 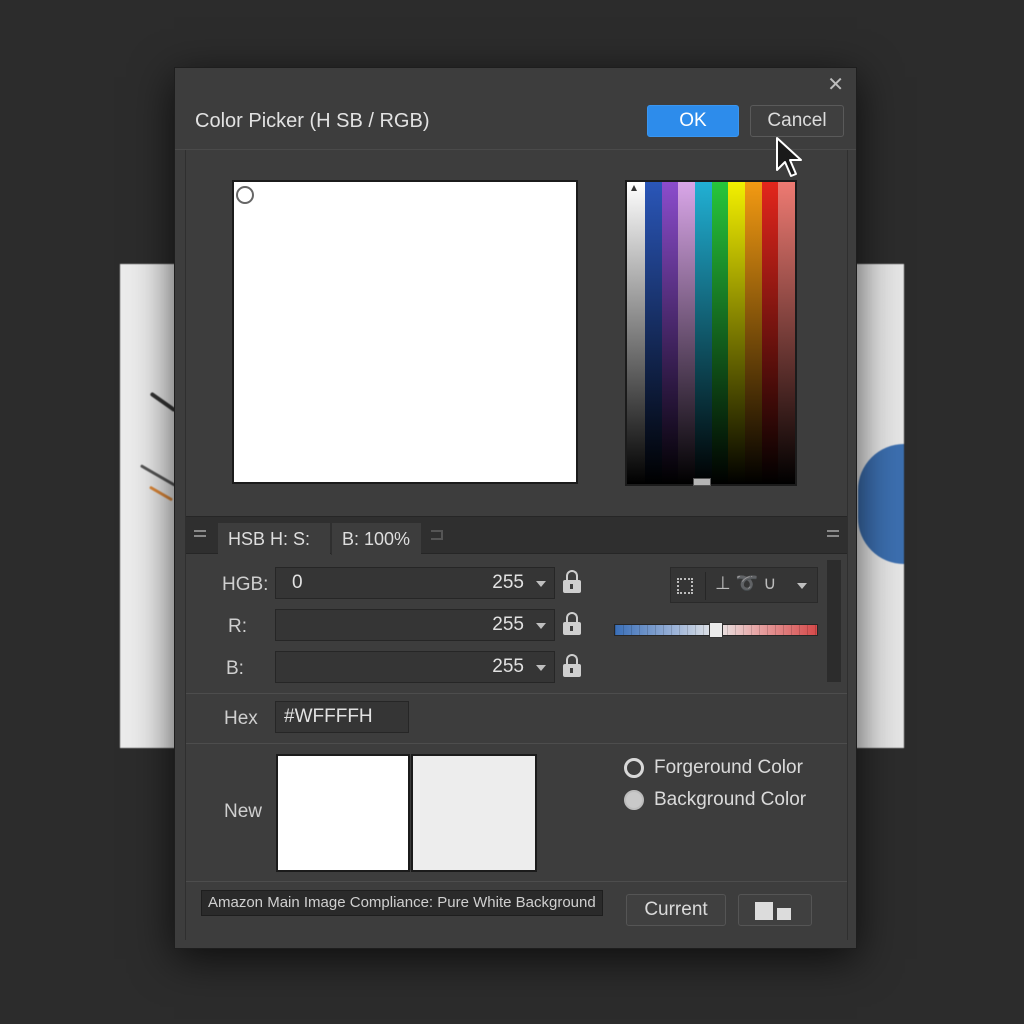 I want to click on swatch-small-icon, so click(x=784, y=914).